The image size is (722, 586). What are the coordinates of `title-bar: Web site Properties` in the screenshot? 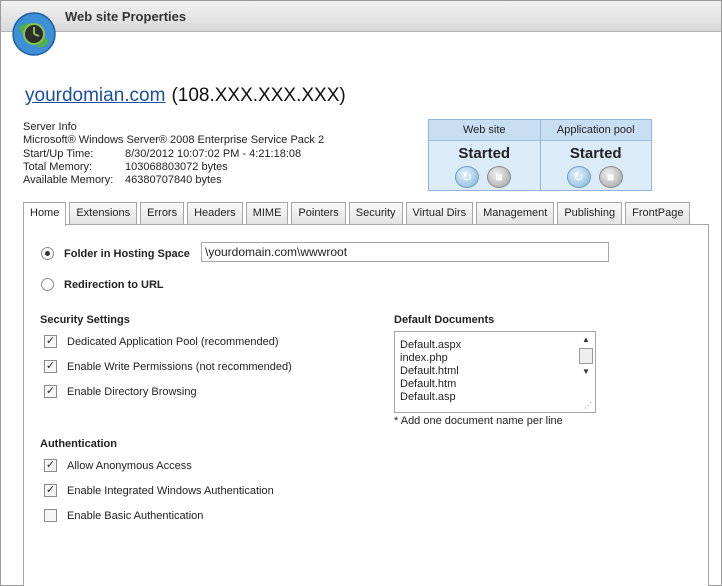 It's located at (361, 16).